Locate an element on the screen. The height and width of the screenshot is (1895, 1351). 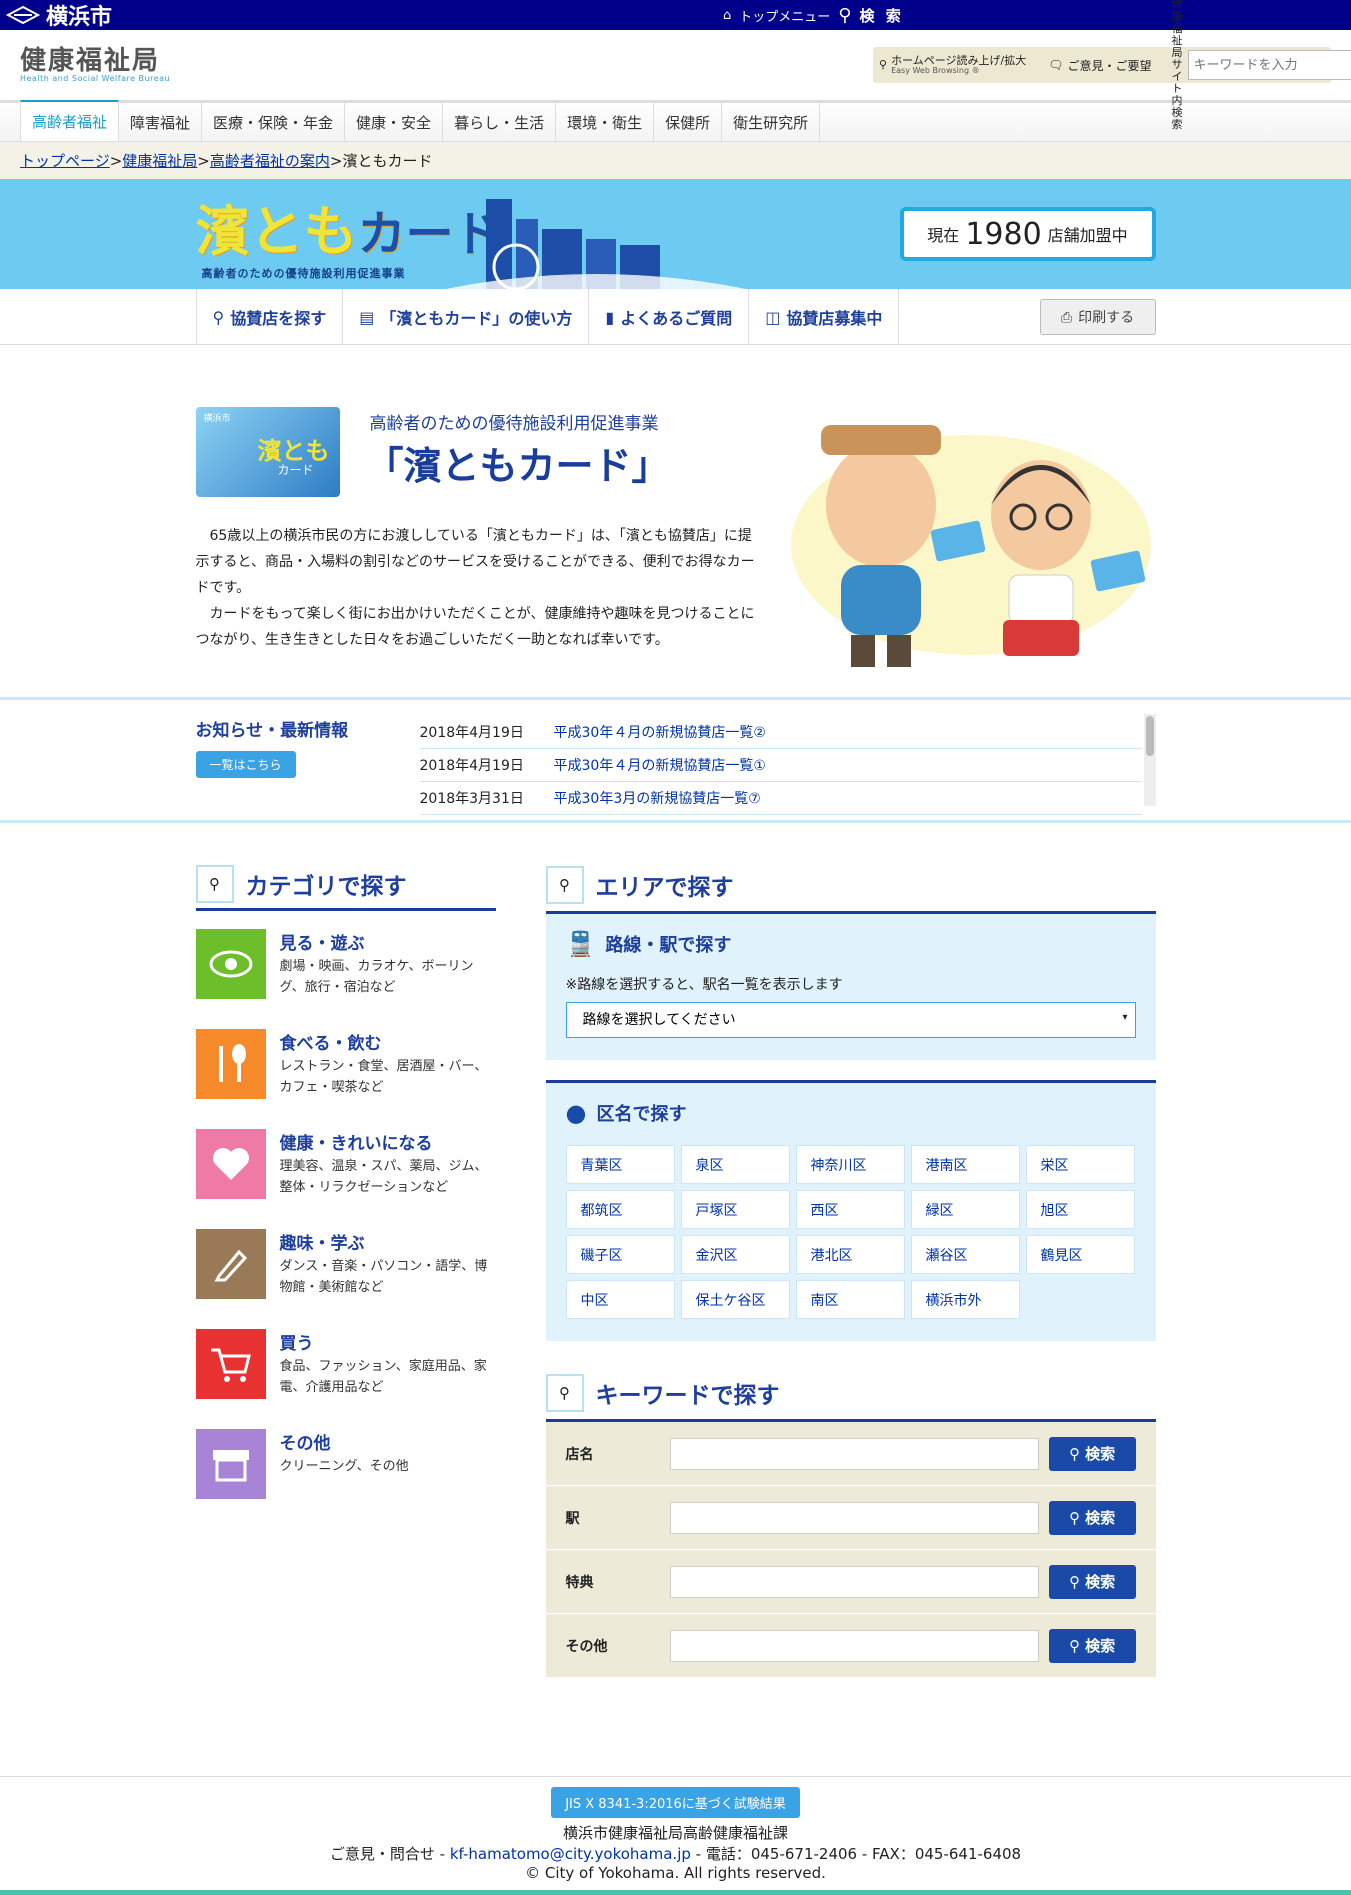
easy-browse-en: Easy Web Browsing ® is located at coordinates (935, 70).